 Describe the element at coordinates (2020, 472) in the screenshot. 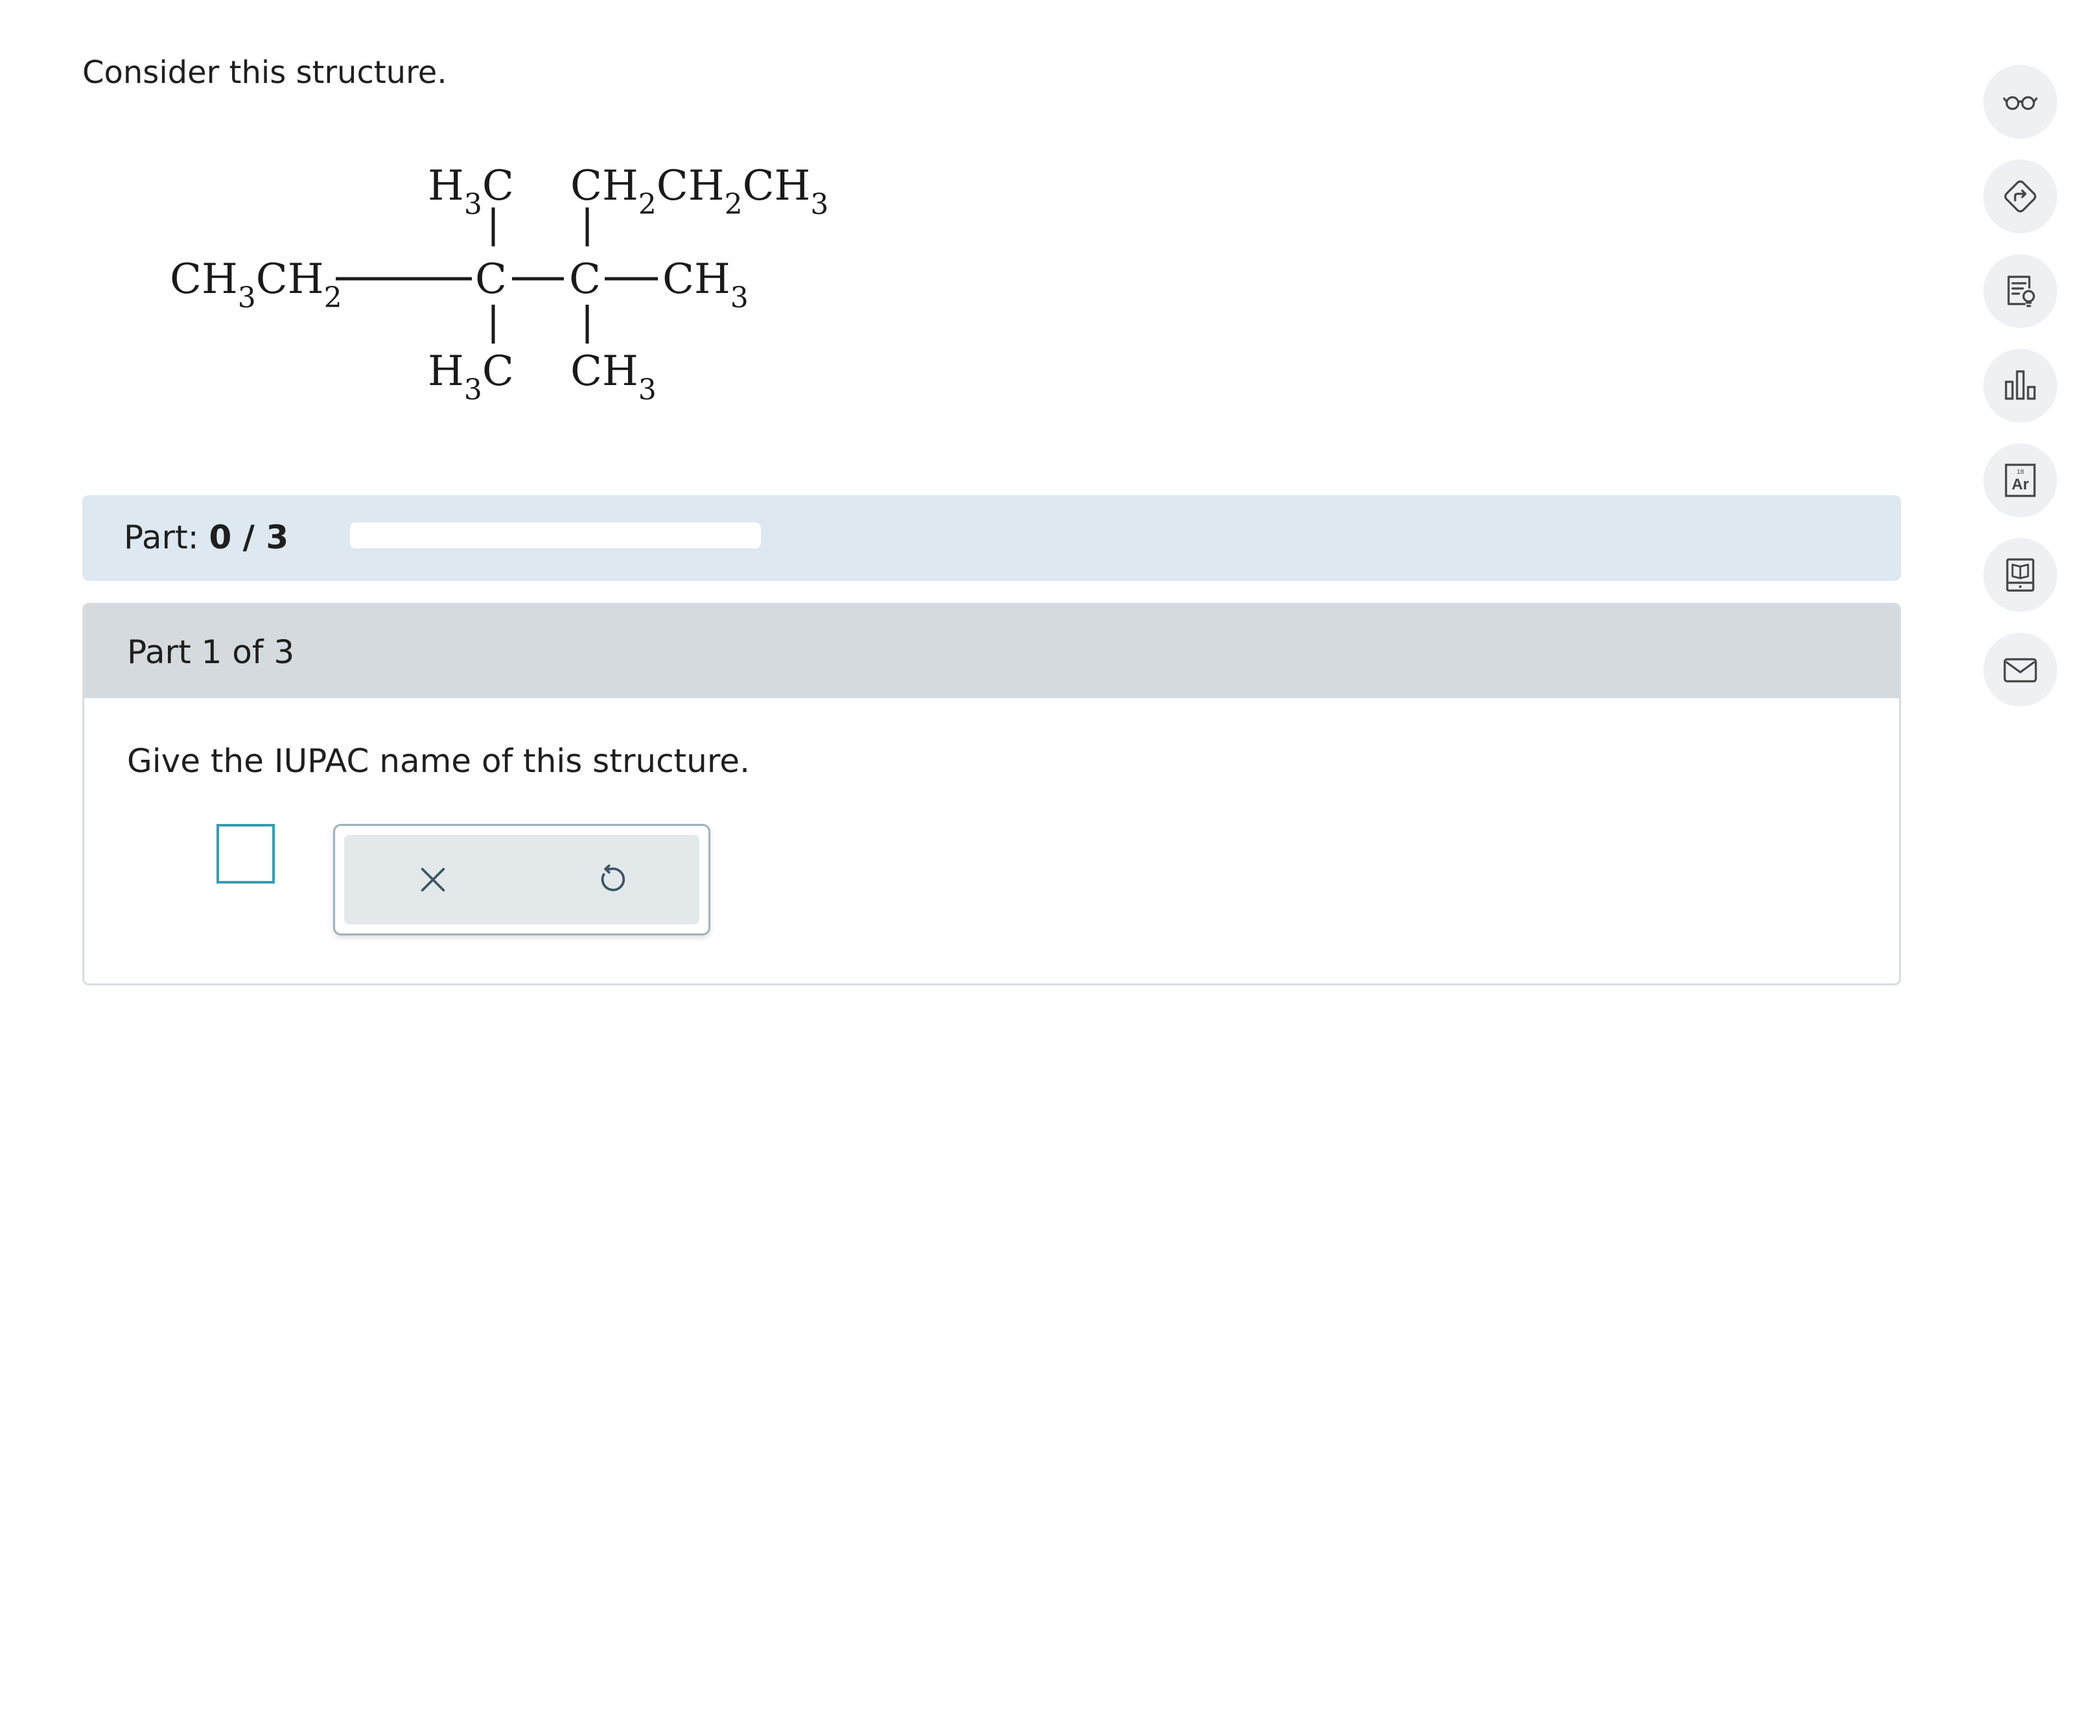

I see `element-number: 18` at that location.